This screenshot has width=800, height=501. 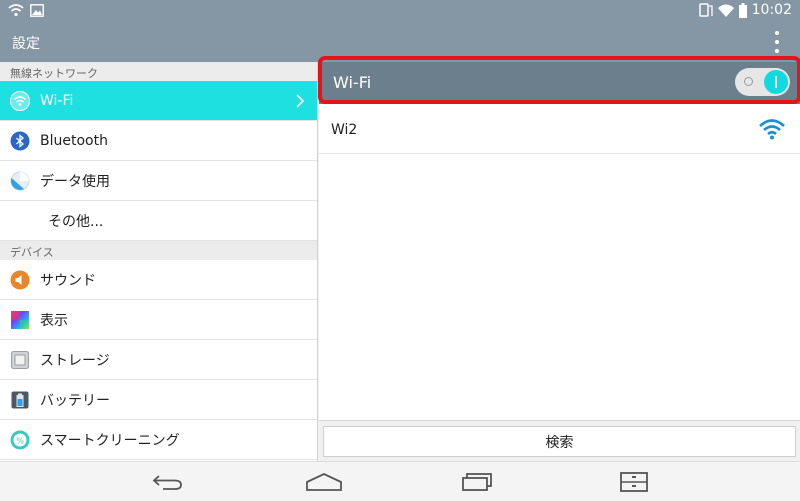 What do you see at coordinates (20, 360) in the screenshot?
I see `storage-icon` at bounding box center [20, 360].